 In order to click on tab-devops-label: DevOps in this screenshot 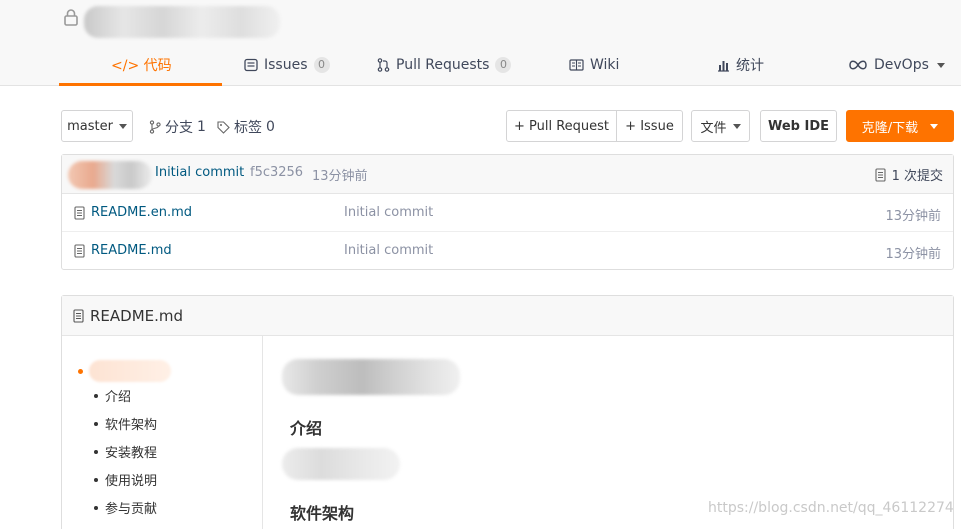, I will do `click(901, 65)`.